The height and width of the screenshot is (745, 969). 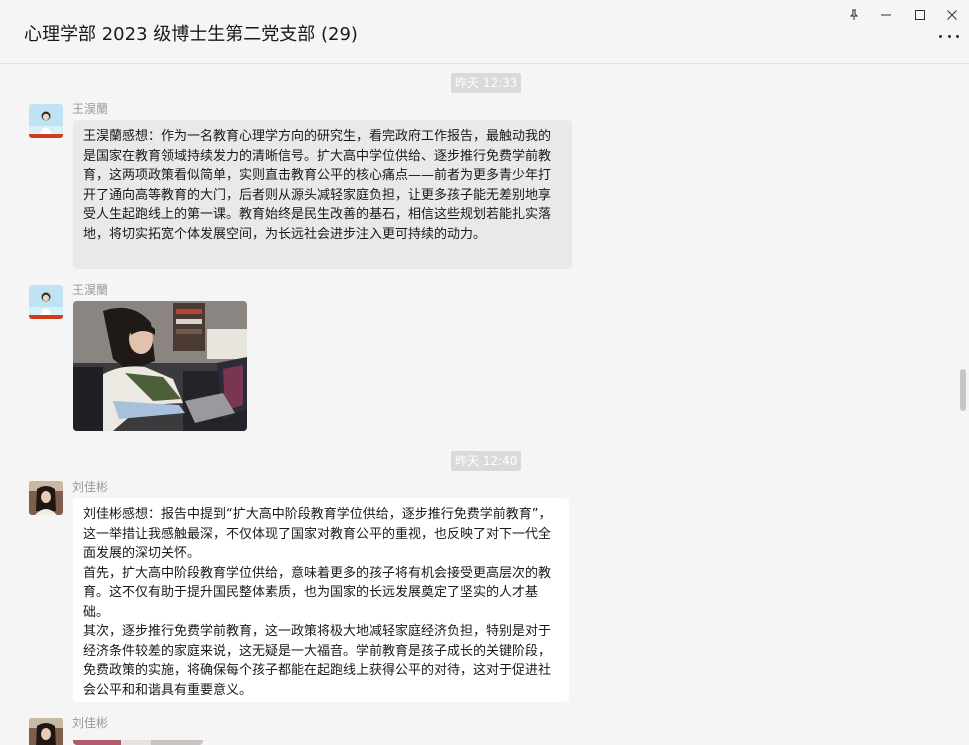 I want to click on timestamp: 昨天 12:33, so click(x=486, y=83).